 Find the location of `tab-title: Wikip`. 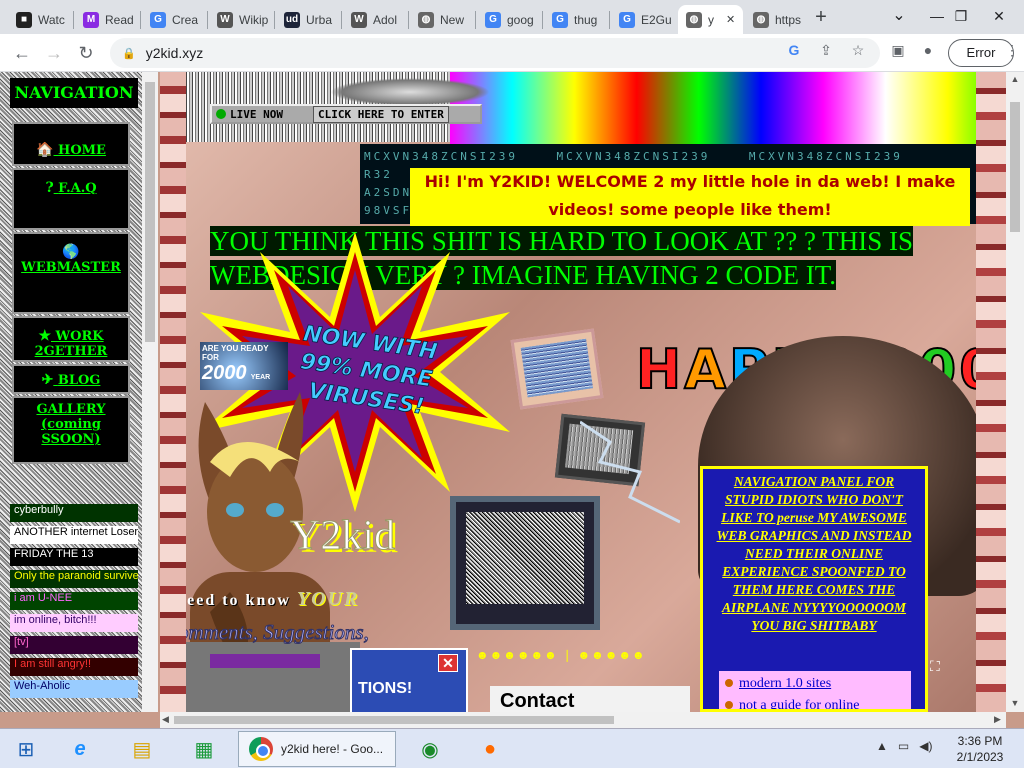

tab-title: Wikip is located at coordinates (254, 19).